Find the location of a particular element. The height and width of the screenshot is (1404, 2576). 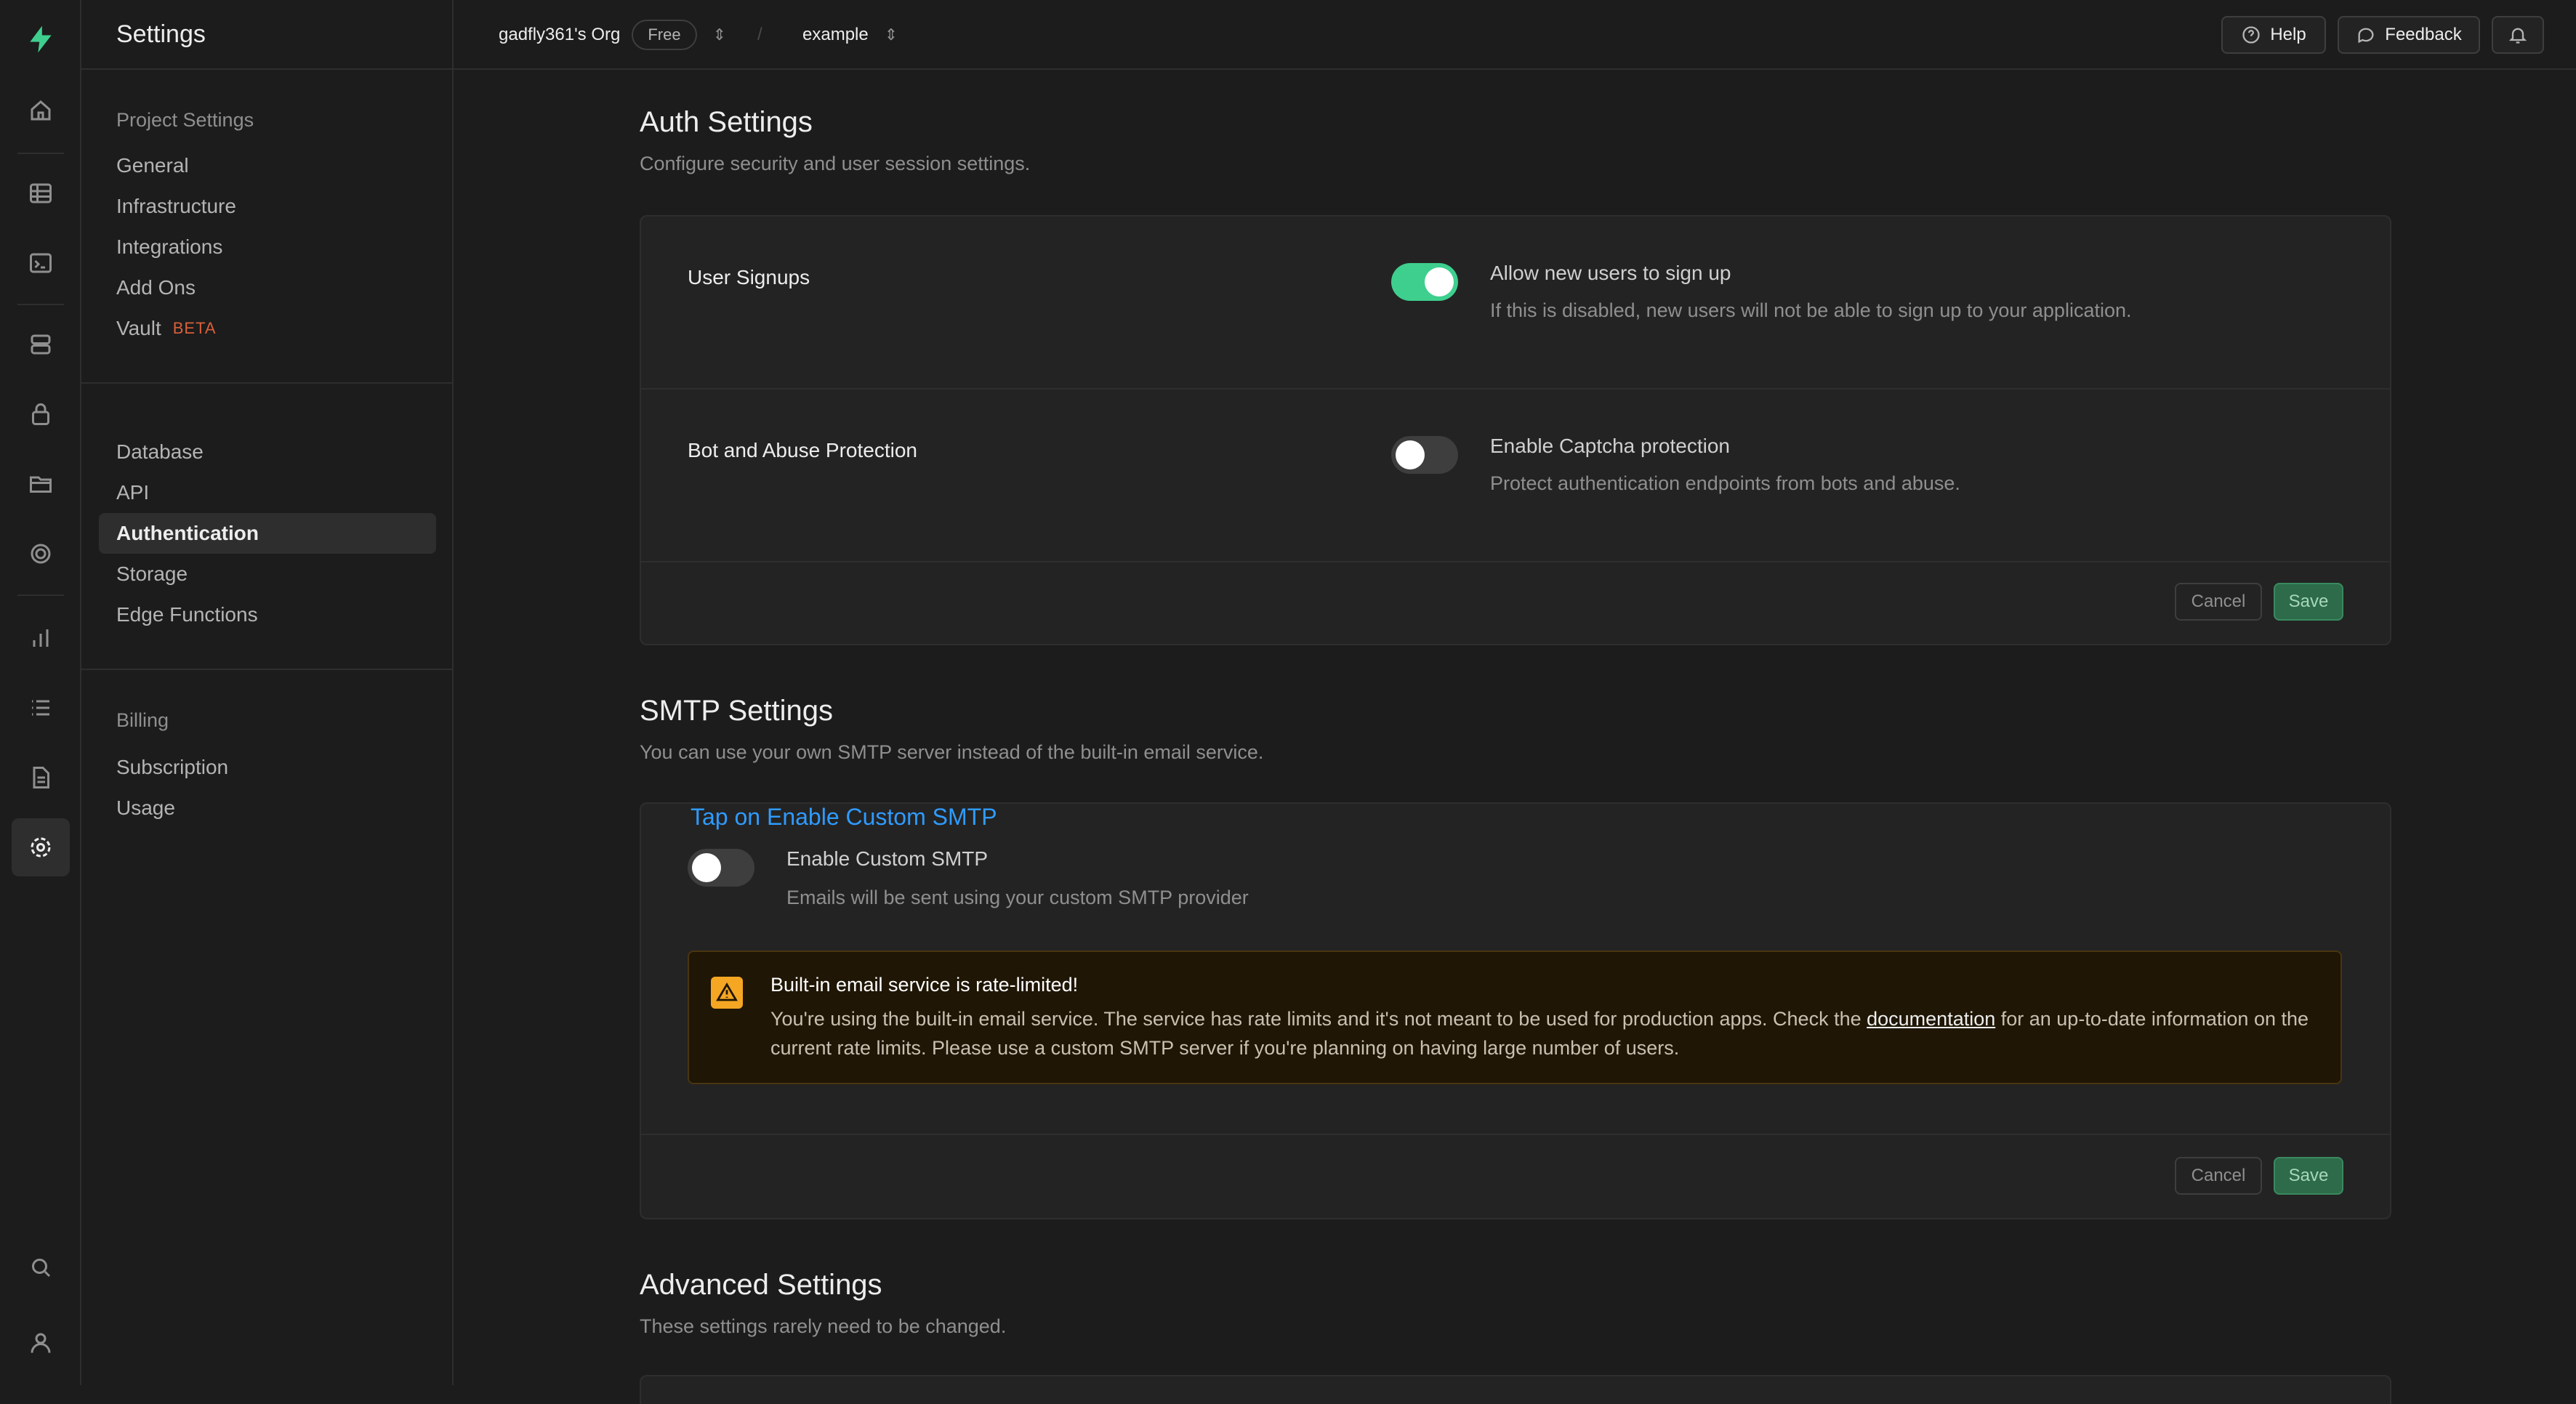

icon-rail is located at coordinates (40, 693).